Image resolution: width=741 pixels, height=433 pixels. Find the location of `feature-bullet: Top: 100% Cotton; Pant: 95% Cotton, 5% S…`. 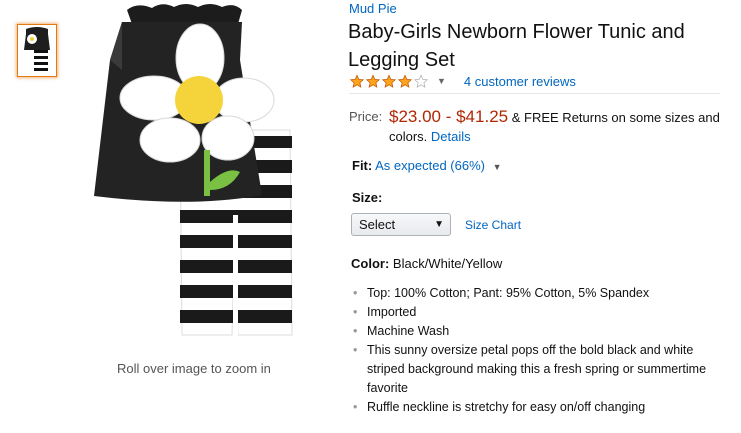

feature-bullet: Top: 100% Cotton; Pant: 95% Cotton, 5% S… is located at coordinates (536, 293).